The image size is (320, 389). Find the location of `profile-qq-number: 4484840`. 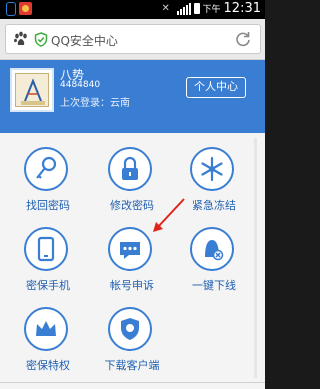

profile-qq-number: 4484840 is located at coordinates (80, 85).